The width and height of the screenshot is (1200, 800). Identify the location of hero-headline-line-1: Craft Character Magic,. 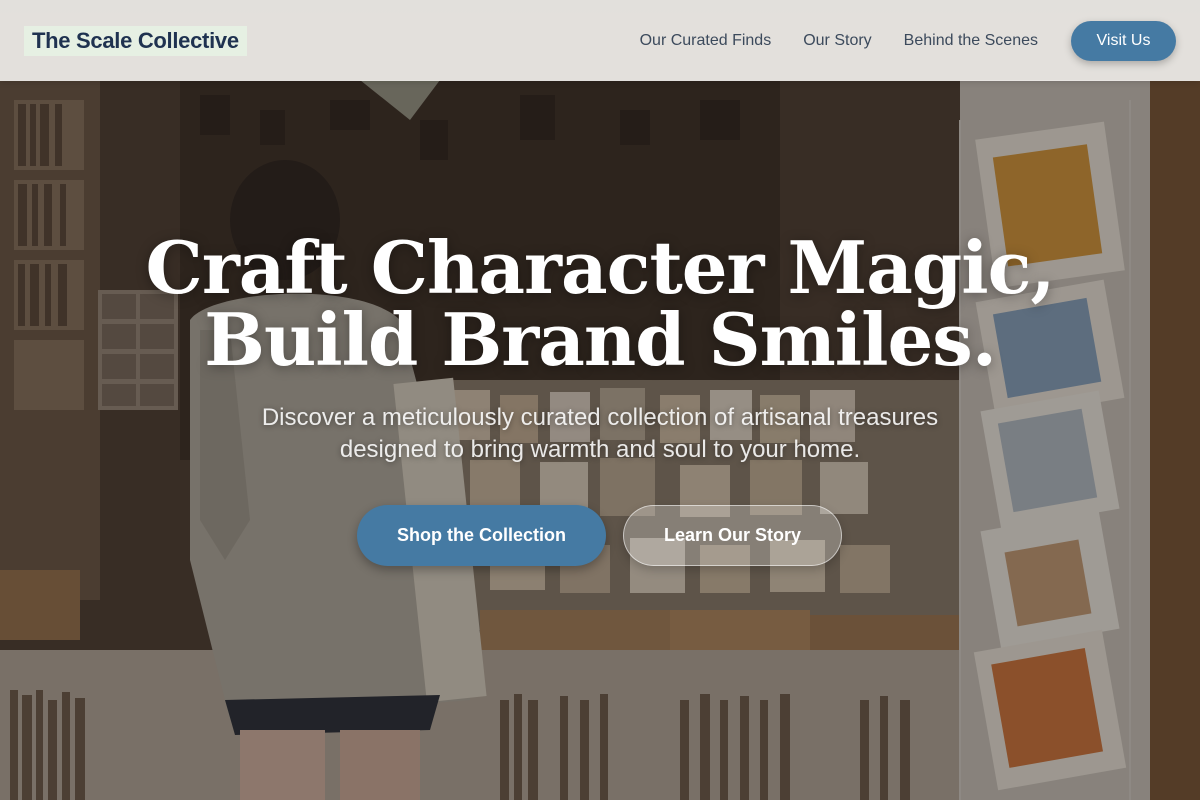
(600, 267).